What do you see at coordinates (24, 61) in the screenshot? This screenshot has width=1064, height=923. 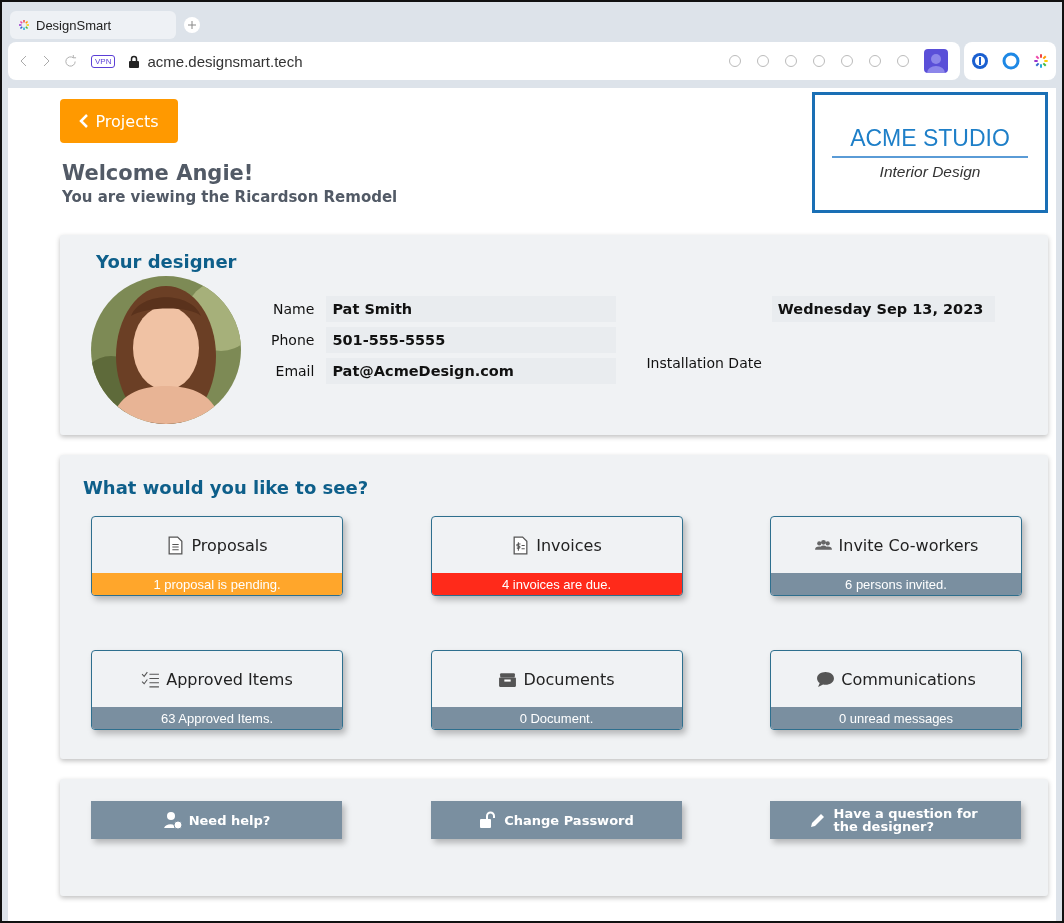 I see `back-icon` at bounding box center [24, 61].